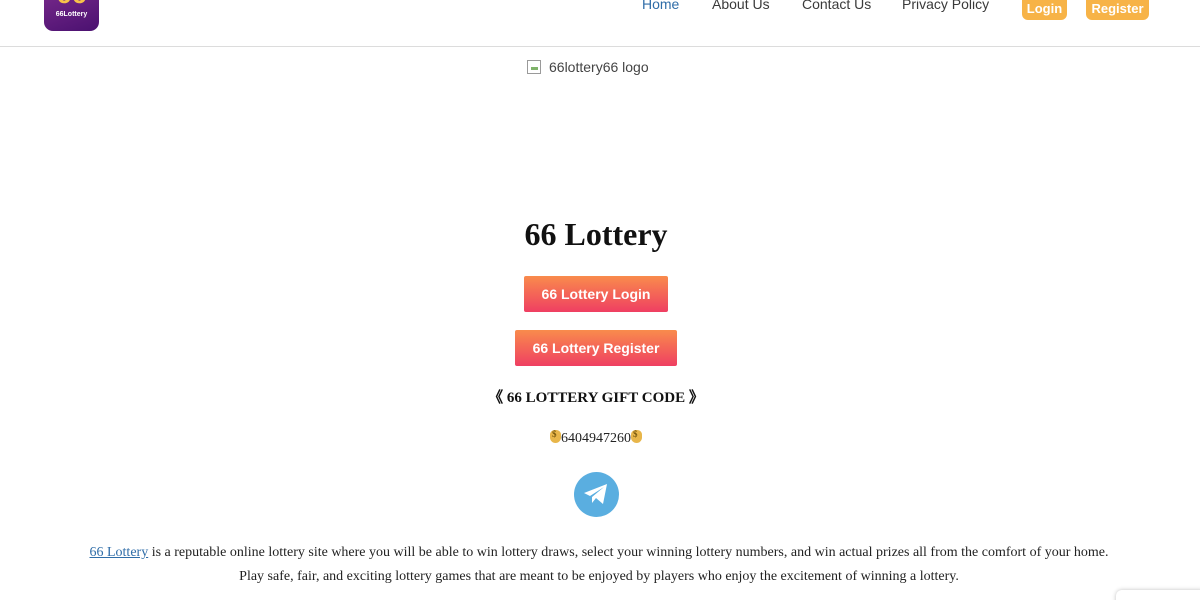 The image size is (1200, 600). What do you see at coordinates (945, 6) in the screenshot?
I see `nav-privacy-policy: Privacy Policy` at bounding box center [945, 6].